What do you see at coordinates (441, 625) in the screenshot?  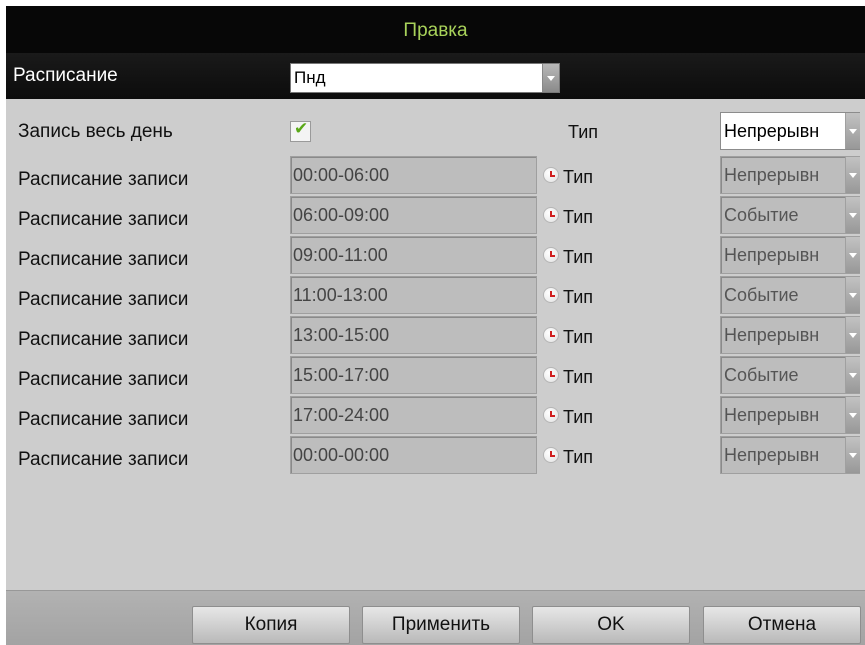 I see `apply-button: Применить` at bounding box center [441, 625].